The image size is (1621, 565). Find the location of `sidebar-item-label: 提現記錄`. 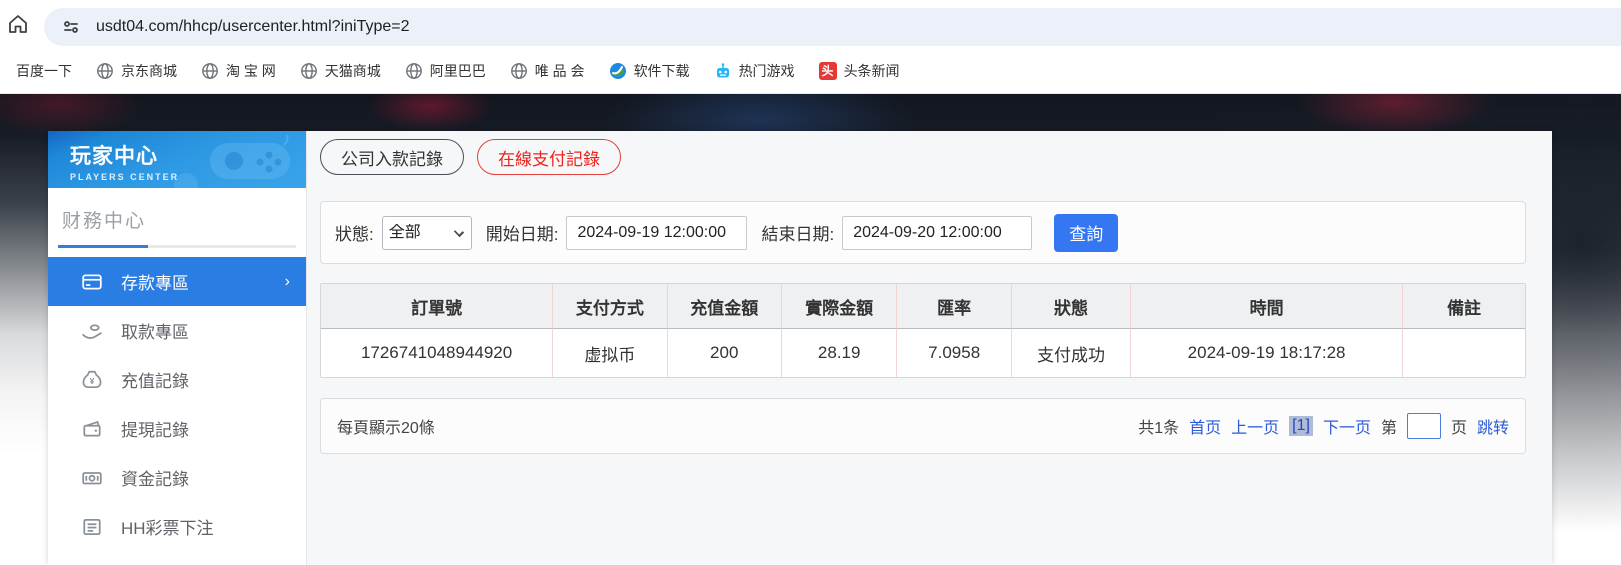

sidebar-item-label: 提現記錄 is located at coordinates (155, 430).